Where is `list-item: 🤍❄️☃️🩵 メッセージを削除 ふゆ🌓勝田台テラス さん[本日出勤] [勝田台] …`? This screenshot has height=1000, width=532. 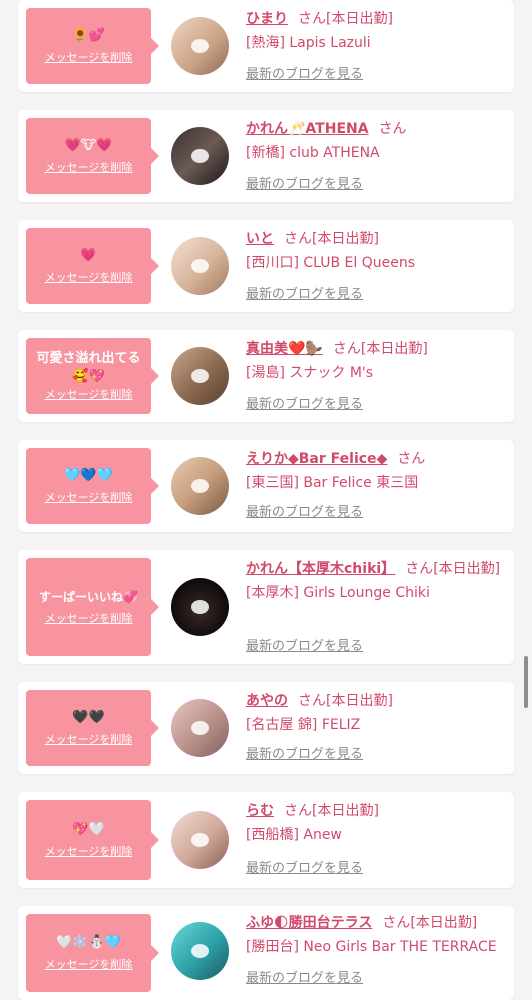 list-item: 🤍❄️☃️🩵 メッセージを削除 ふゆ🌓勝田台テラス さん[本日出勤] [勝田台] … is located at coordinates (266, 953).